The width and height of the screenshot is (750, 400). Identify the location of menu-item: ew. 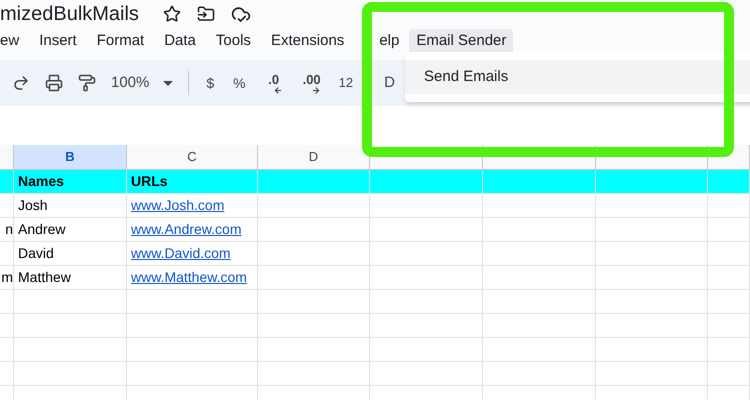
(13, 41).